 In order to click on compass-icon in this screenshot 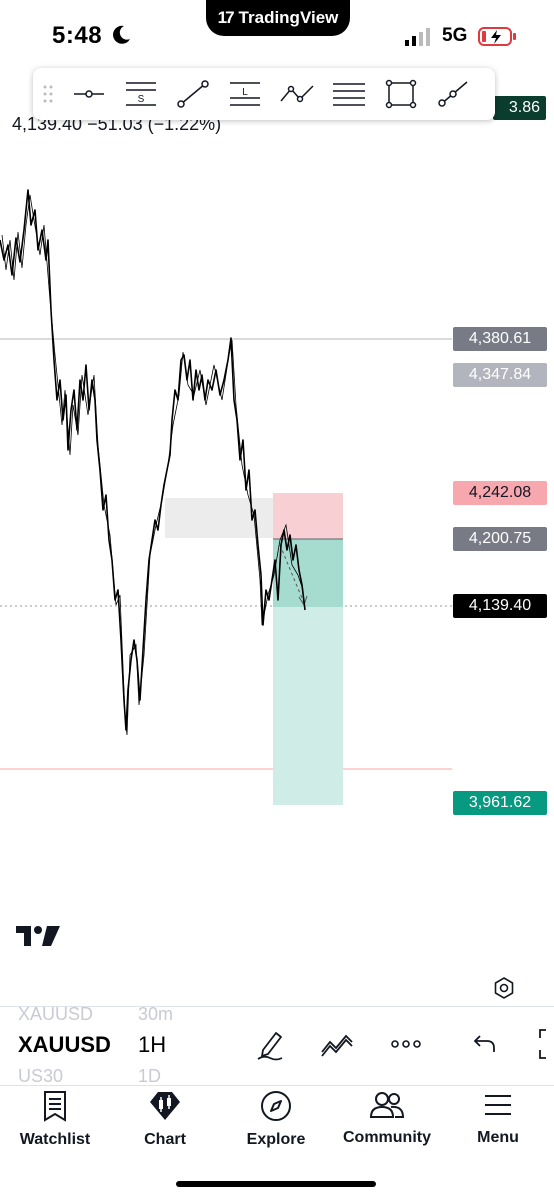, I will do `click(276, 1106)`.